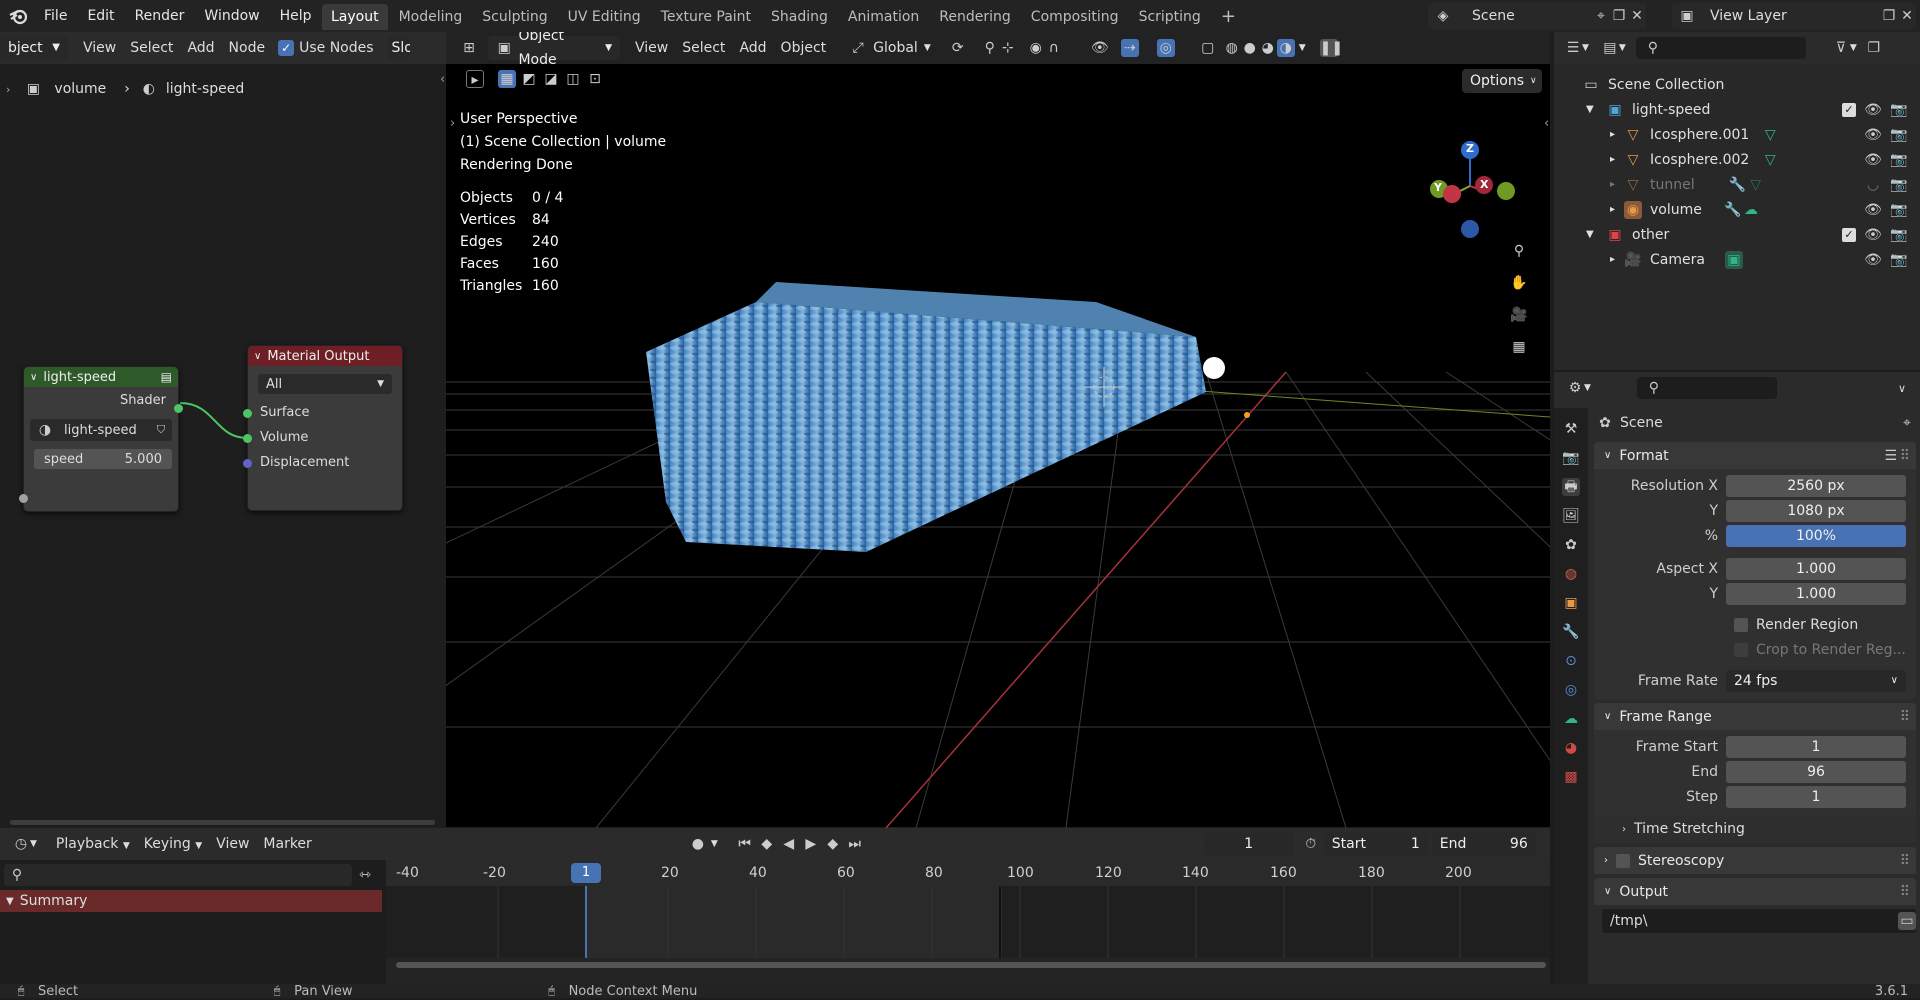  I want to click on jump-start-icon: ⏮, so click(745, 844).